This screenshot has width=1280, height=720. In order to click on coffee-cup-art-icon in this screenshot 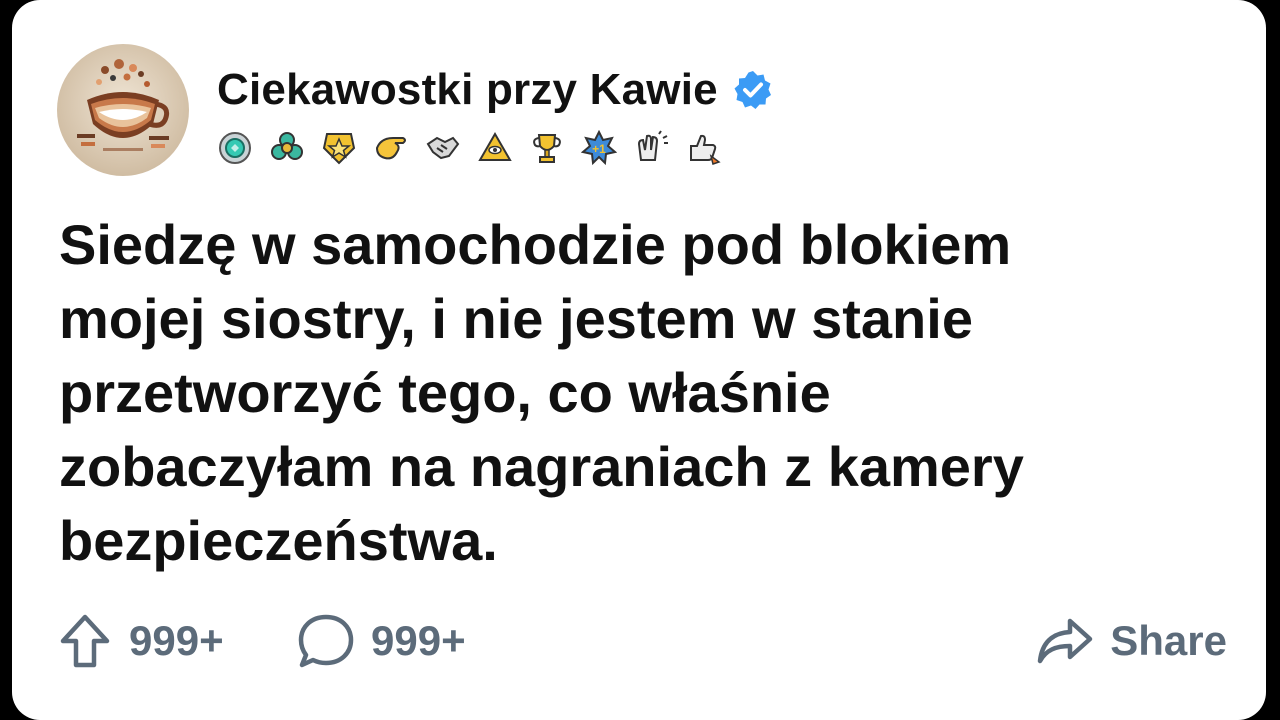, I will do `click(123, 110)`.